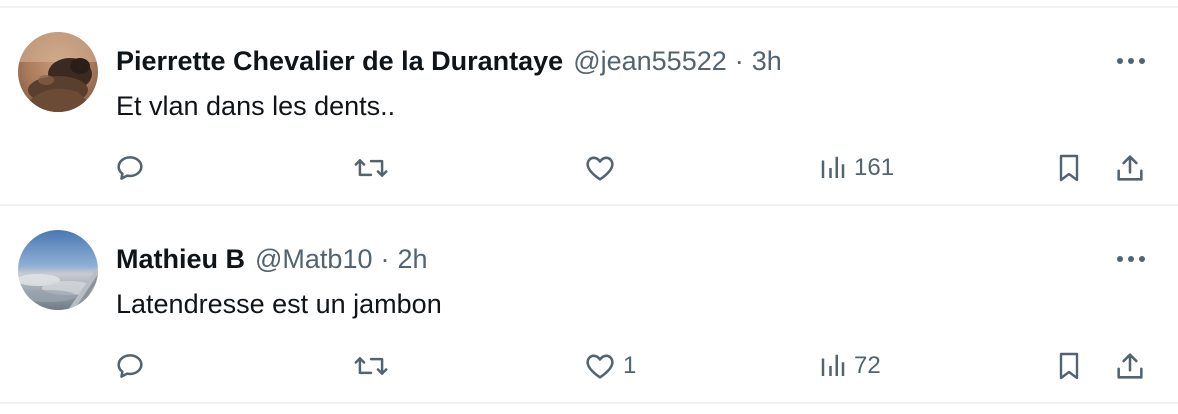 This screenshot has width=1178, height=414. What do you see at coordinates (313, 259) in the screenshot?
I see `author-handle: @Matb10` at bounding box center [313, 259].